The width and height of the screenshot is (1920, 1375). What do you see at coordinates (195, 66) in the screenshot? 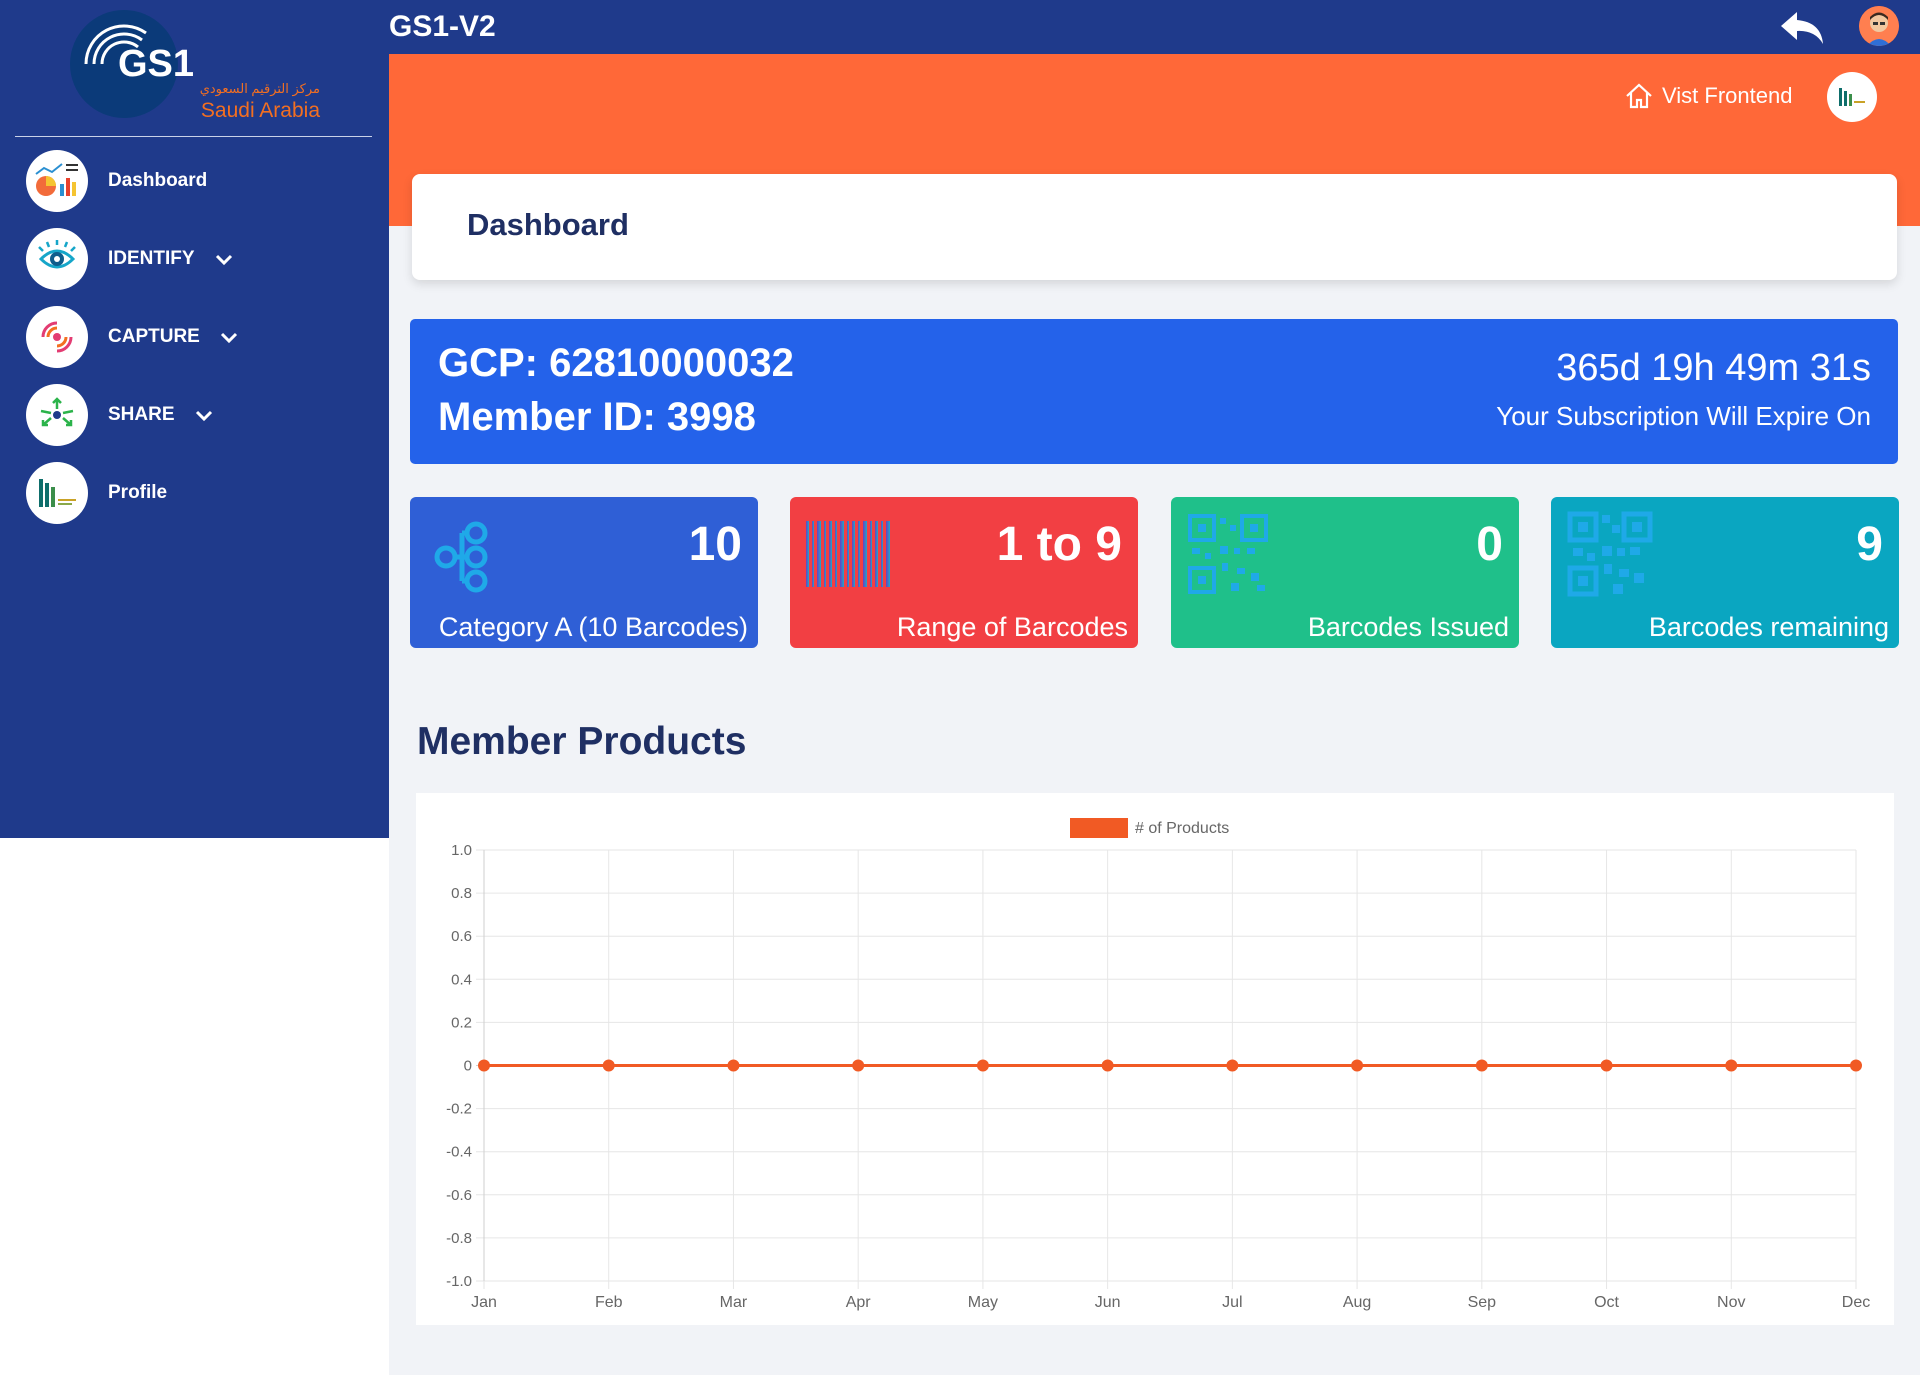
I see `gs1-logo-mark: GS1 مركز الترقيم السعودي Saudi Arabia` at bounding box center [195, 66].